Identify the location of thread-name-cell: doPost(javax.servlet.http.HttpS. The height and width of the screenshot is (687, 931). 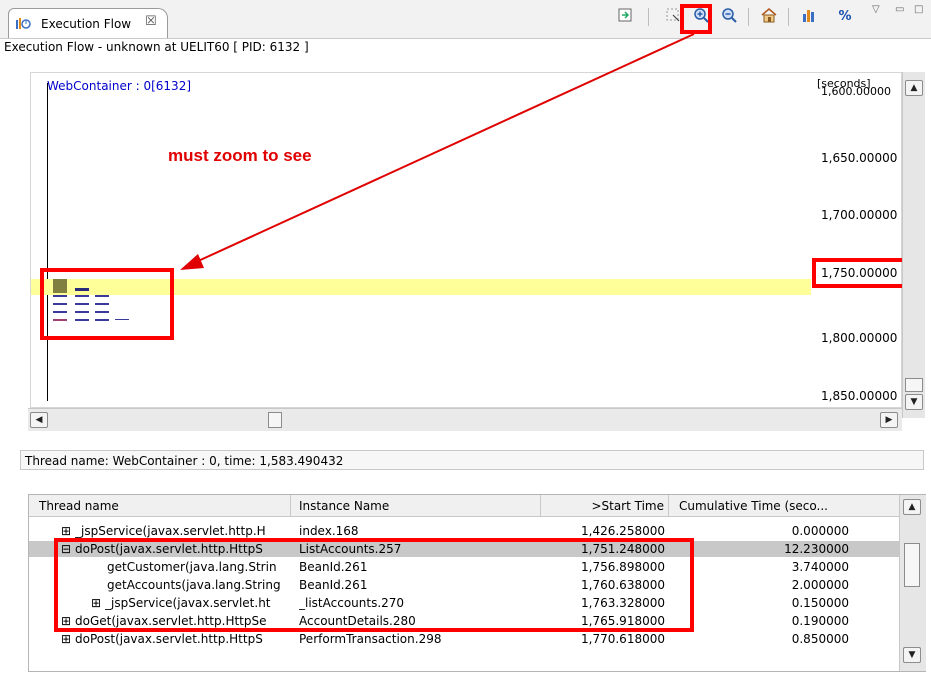
(169, 639).